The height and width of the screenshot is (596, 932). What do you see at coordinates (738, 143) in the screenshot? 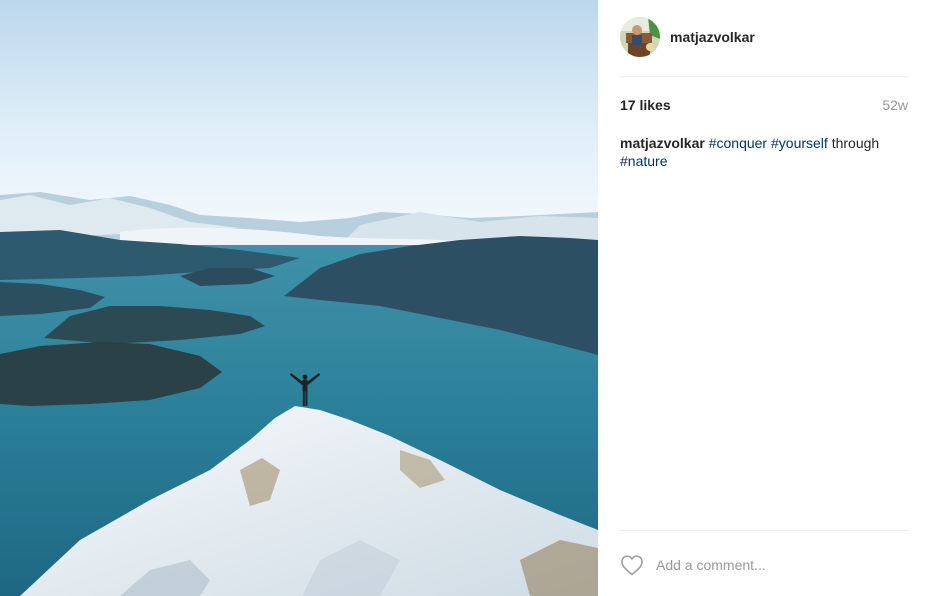
I see `hashtag-conquer: #conquer` at bounding box center [738, 143].